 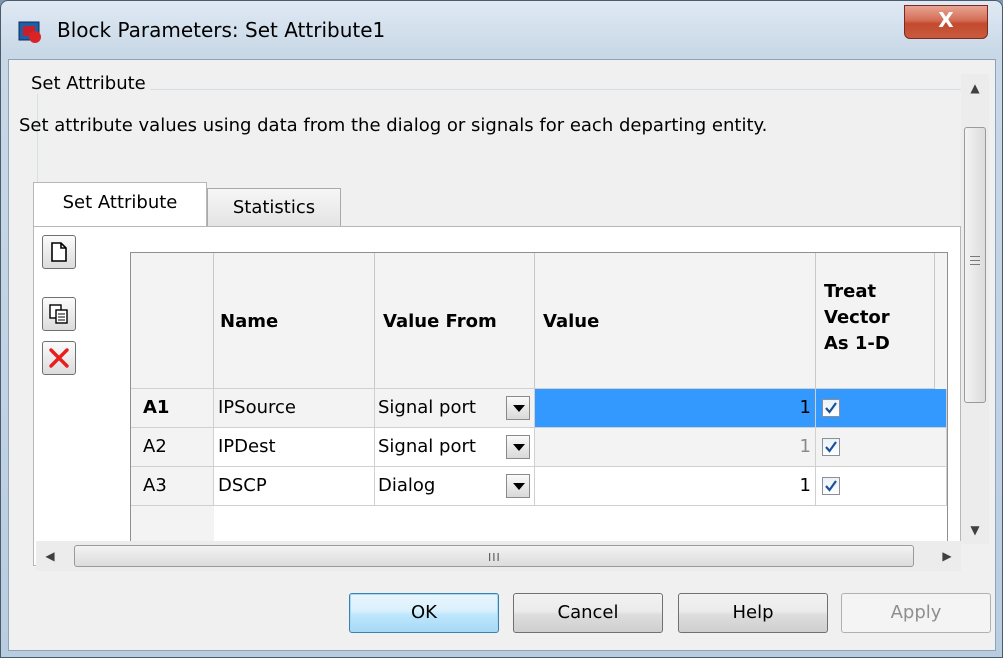 I want to click on apply-button: Apply, so click(x=916, y=613).